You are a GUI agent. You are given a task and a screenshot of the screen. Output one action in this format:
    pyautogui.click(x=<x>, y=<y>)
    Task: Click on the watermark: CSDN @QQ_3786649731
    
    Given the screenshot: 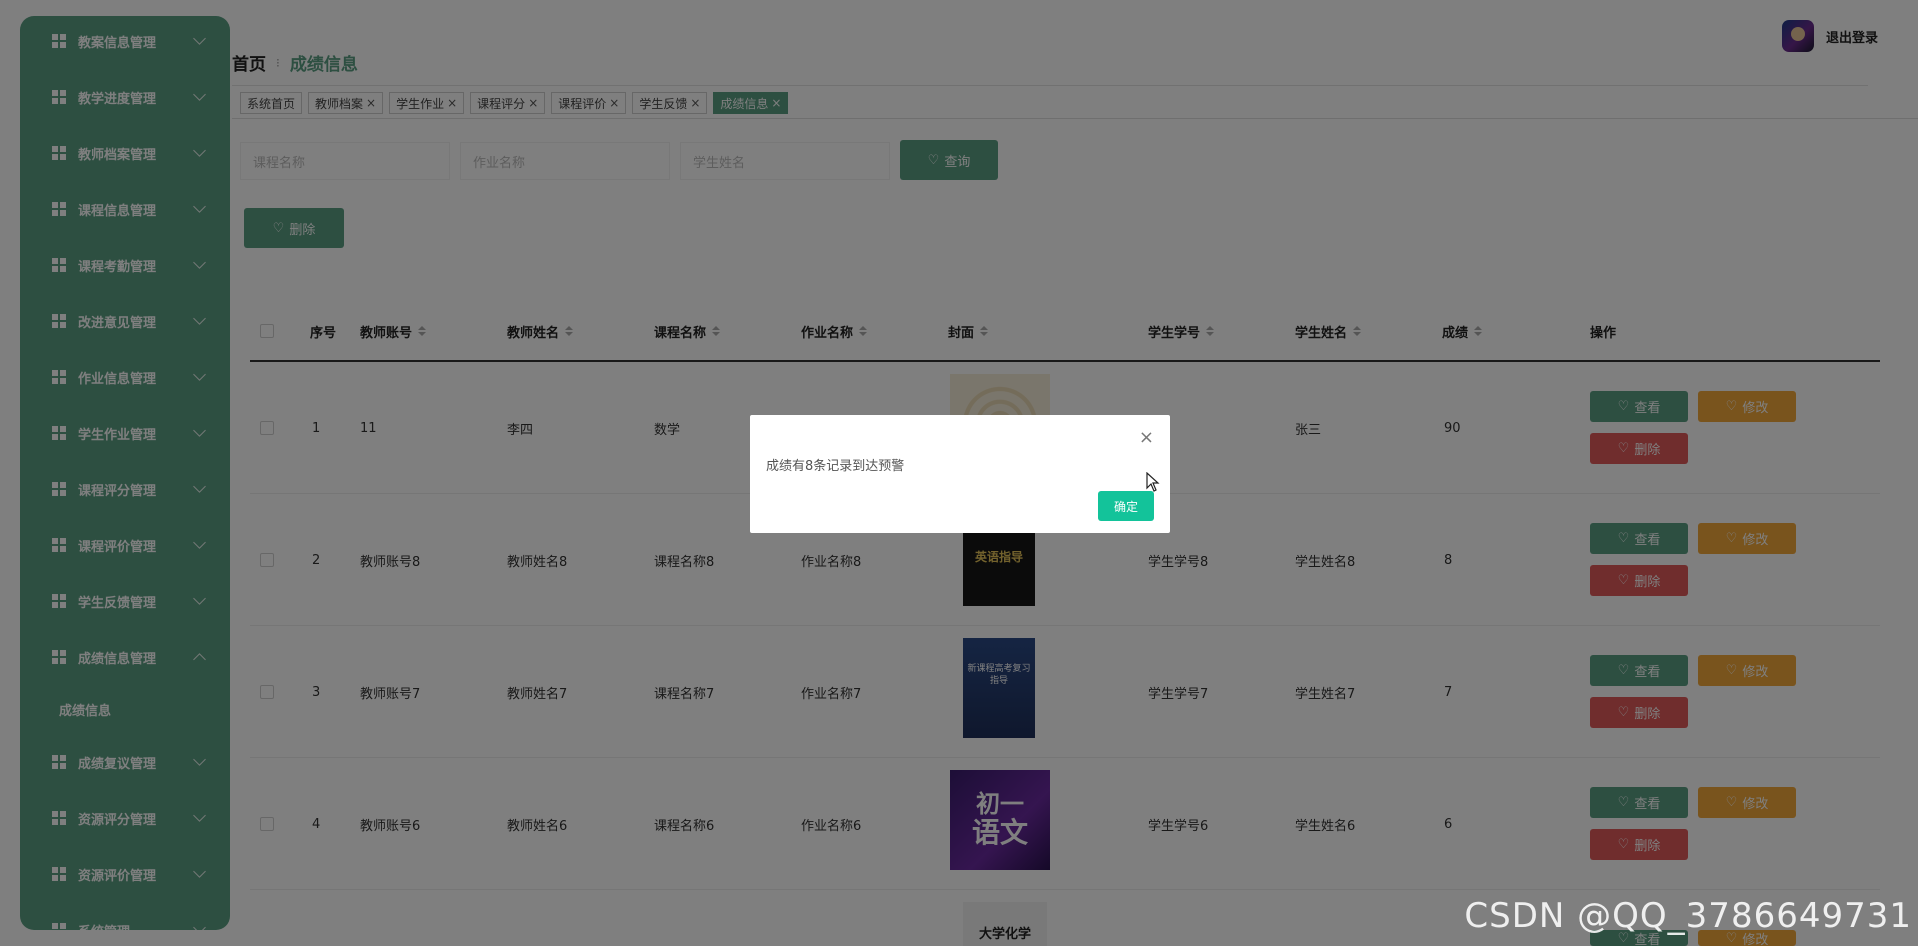 What is the action you would take?
    pyautogui.click(x=1688, y=916)
    